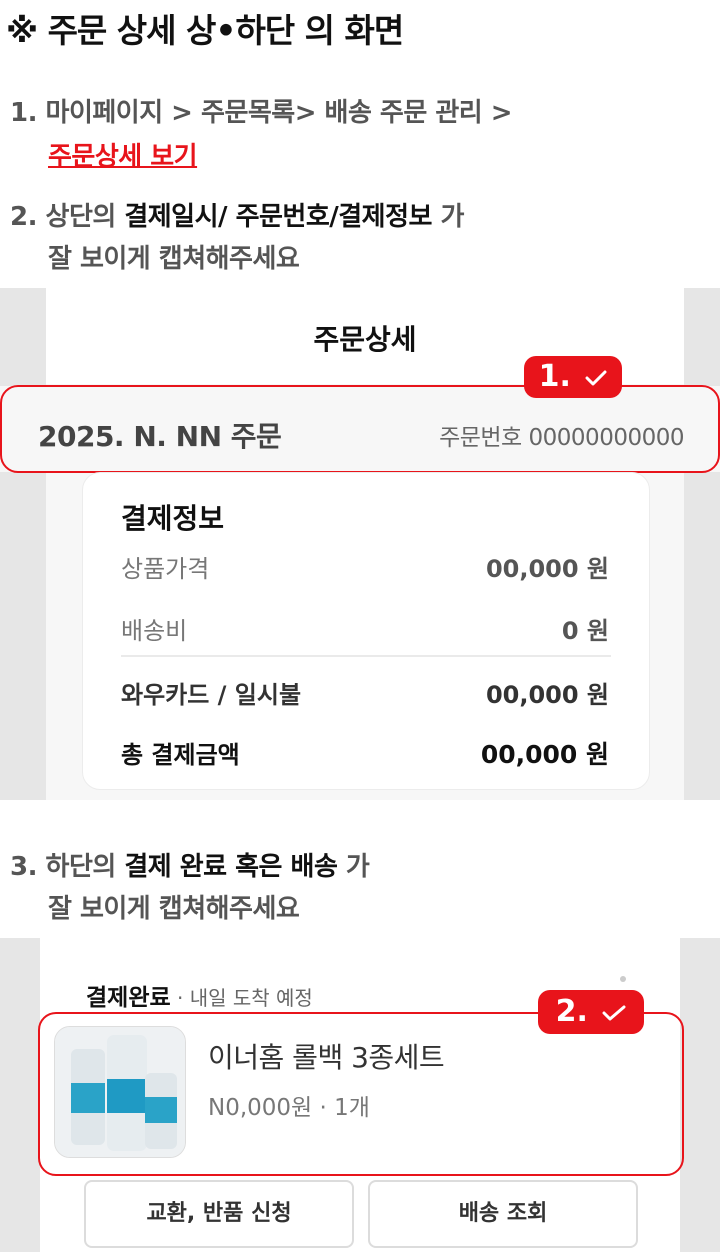  I want to click on instruction-step-1: 1. 마이페이지 > 주문목록> 배송 주문 관리 >, so click(261, 110).